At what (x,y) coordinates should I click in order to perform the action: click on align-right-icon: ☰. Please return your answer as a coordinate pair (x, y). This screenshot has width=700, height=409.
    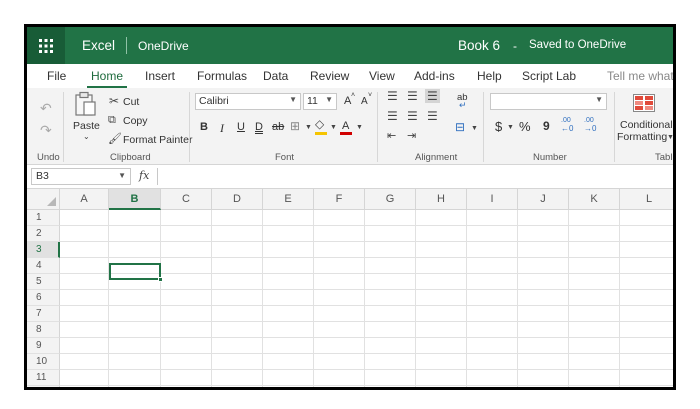
    Looking at the image, I should click on (432, 116).